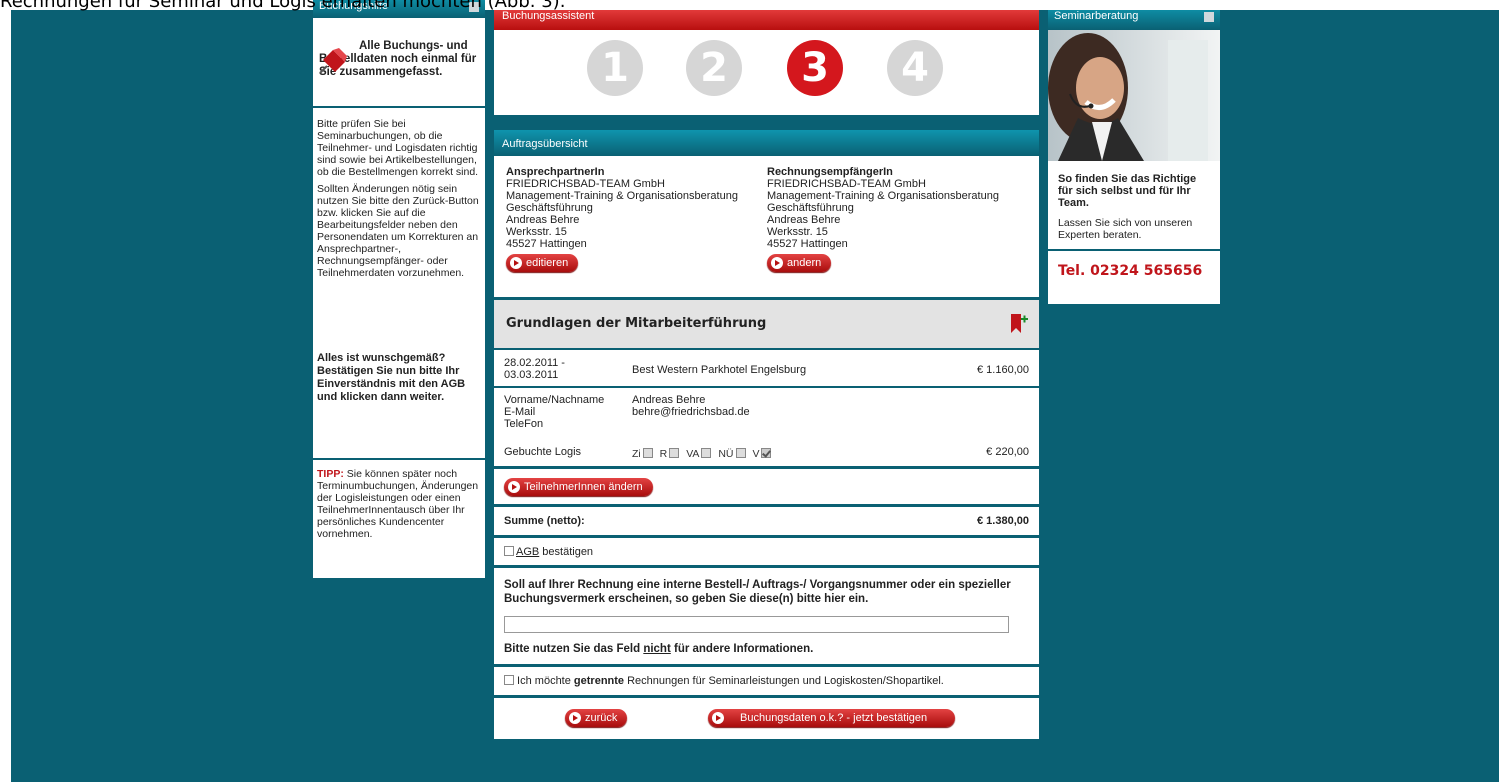  Describe the element at coordinates (674, 453) in the screenshot. I see `logis-r-checkbox` at that location.